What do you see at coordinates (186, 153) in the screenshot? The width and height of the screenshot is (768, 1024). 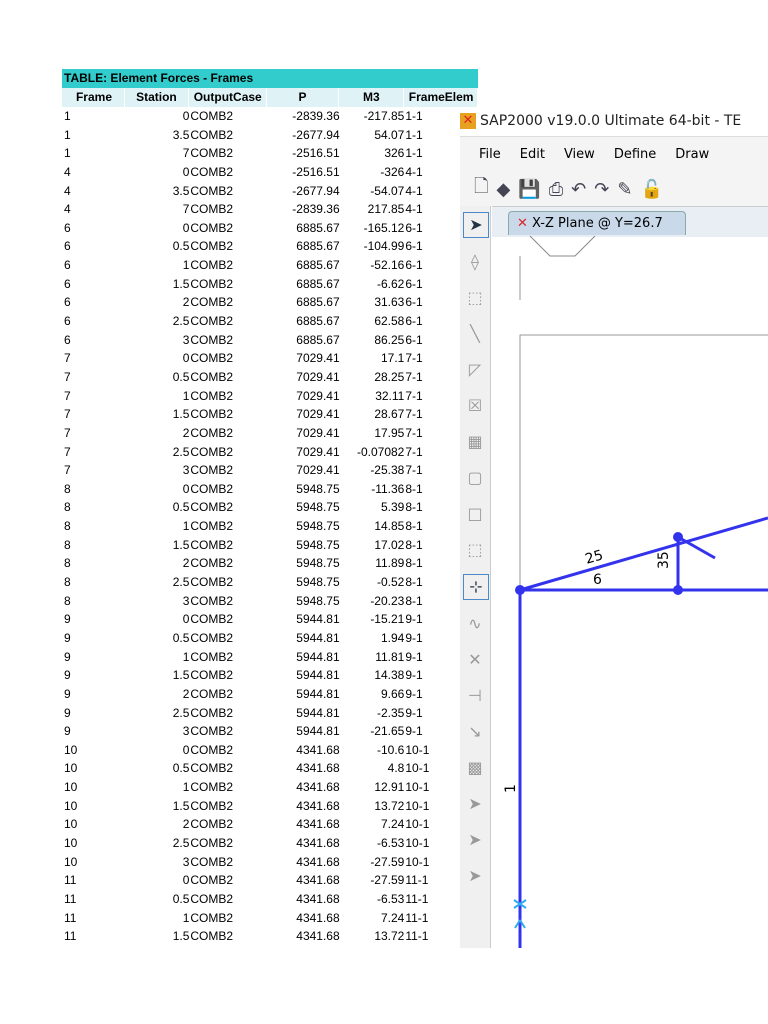 I see `cell-station: 7` at bounding box center [186, 153].